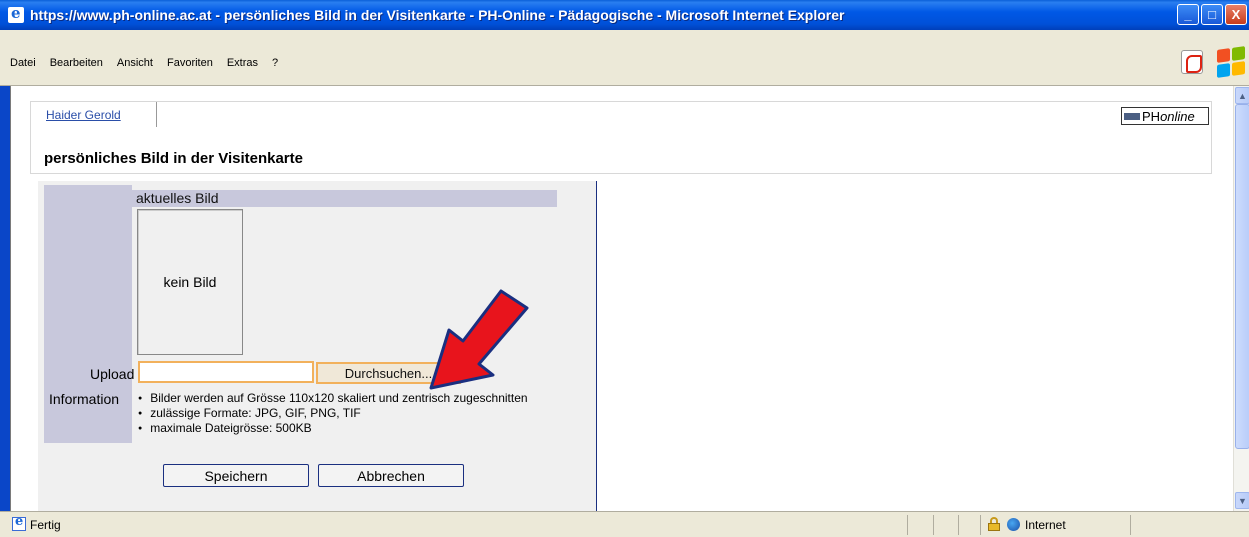 Image resolution: width=1249 pixels, height=537 pixels. Describe the element at coordinates (242, 63) in the screenshot. I see `menu-extras: Extras` at that location.